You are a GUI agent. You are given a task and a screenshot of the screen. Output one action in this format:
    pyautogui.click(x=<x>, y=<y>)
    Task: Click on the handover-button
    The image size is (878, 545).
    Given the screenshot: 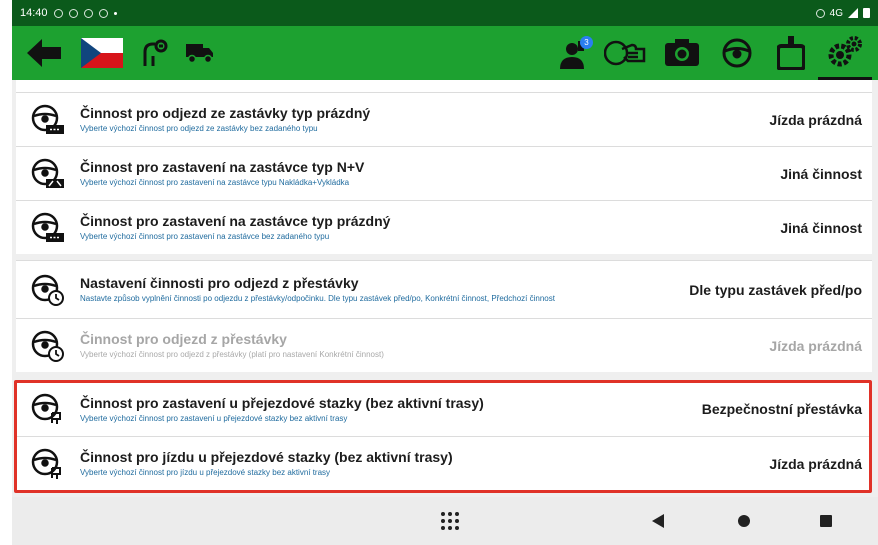 What is the action you would take?
    pyautogui.click(x=626, y=53)
    